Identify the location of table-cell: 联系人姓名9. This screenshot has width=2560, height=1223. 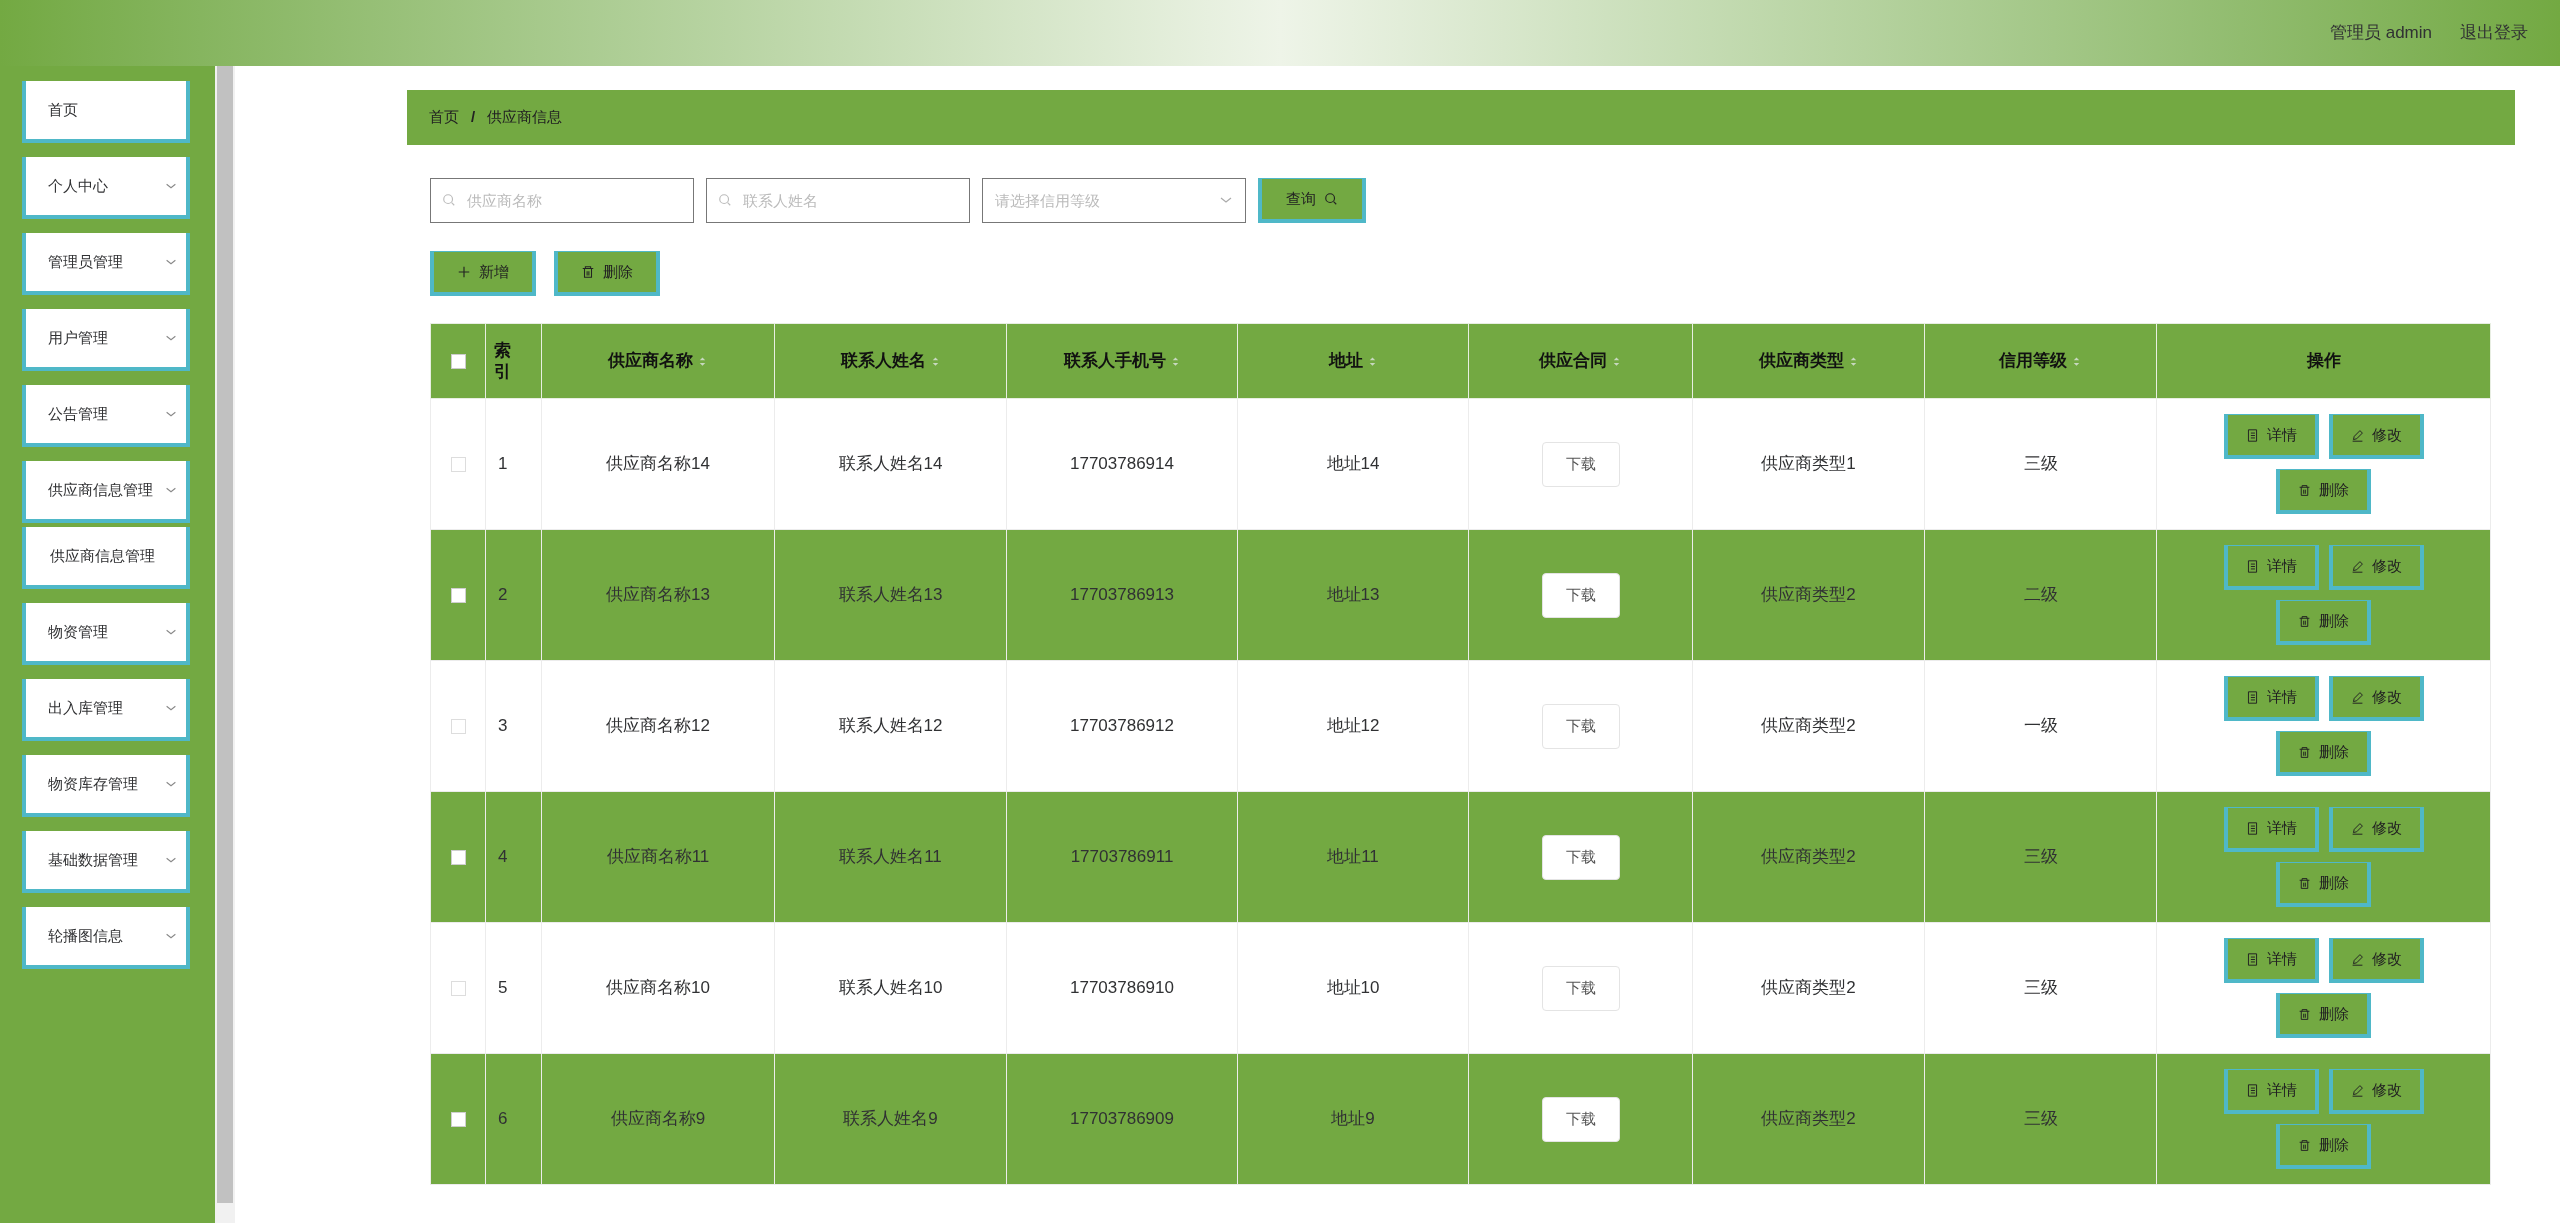
(890, 1119).